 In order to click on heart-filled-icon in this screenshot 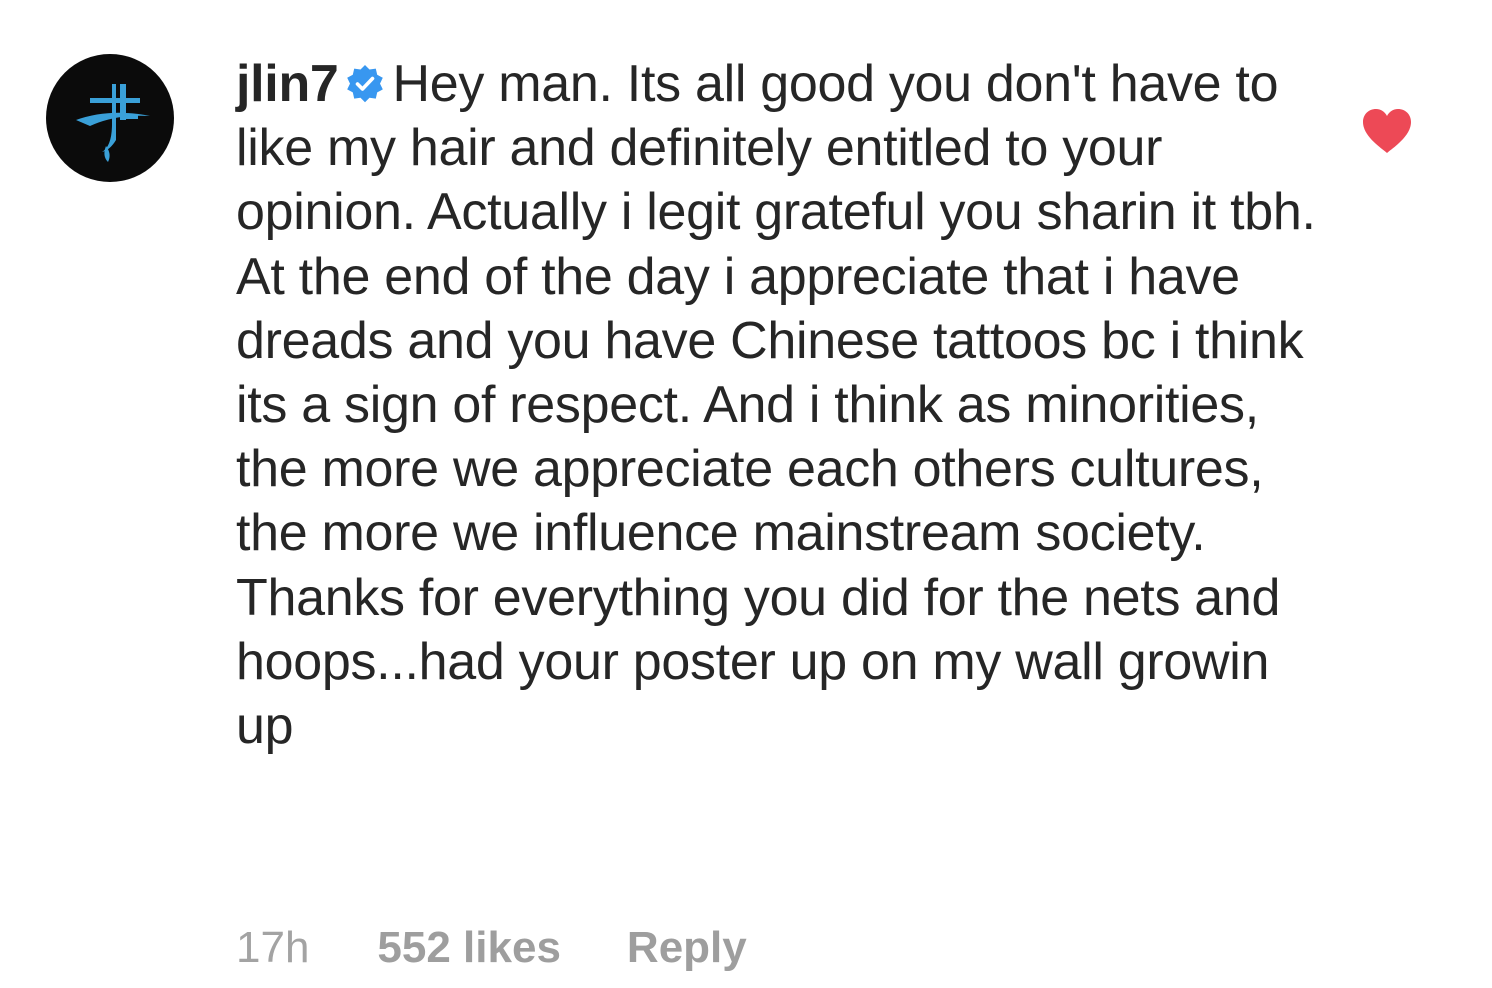, I will do `click(1387, 131)`.